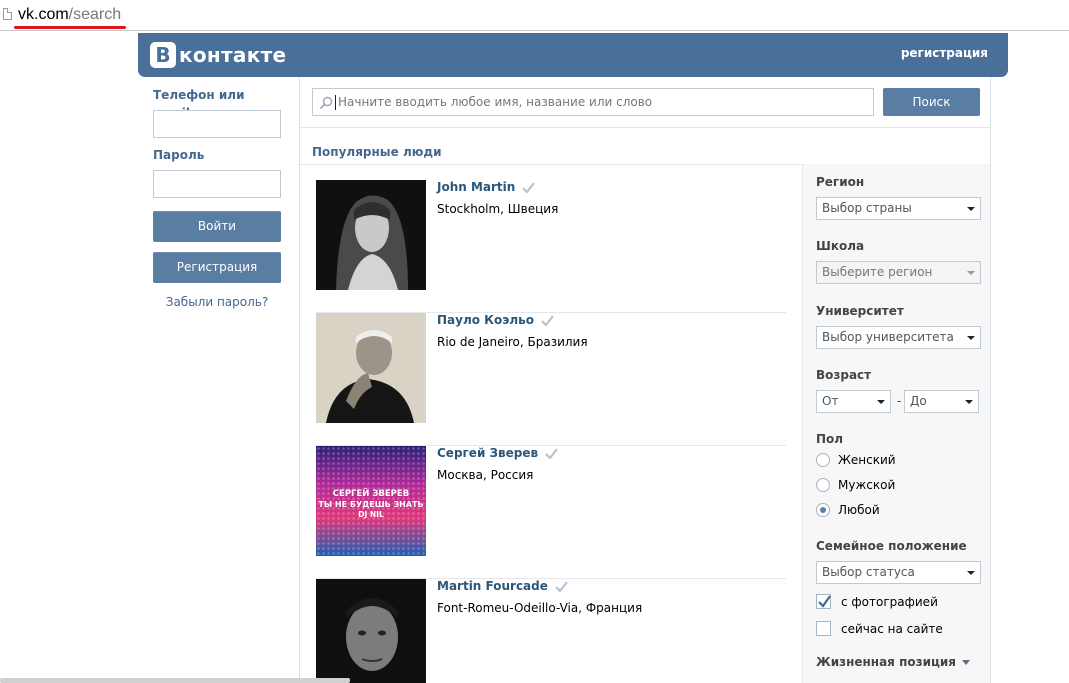 The height and width of the screenshot is (683, 1069). I want to click on school-label: Школа, so click(840, 246).